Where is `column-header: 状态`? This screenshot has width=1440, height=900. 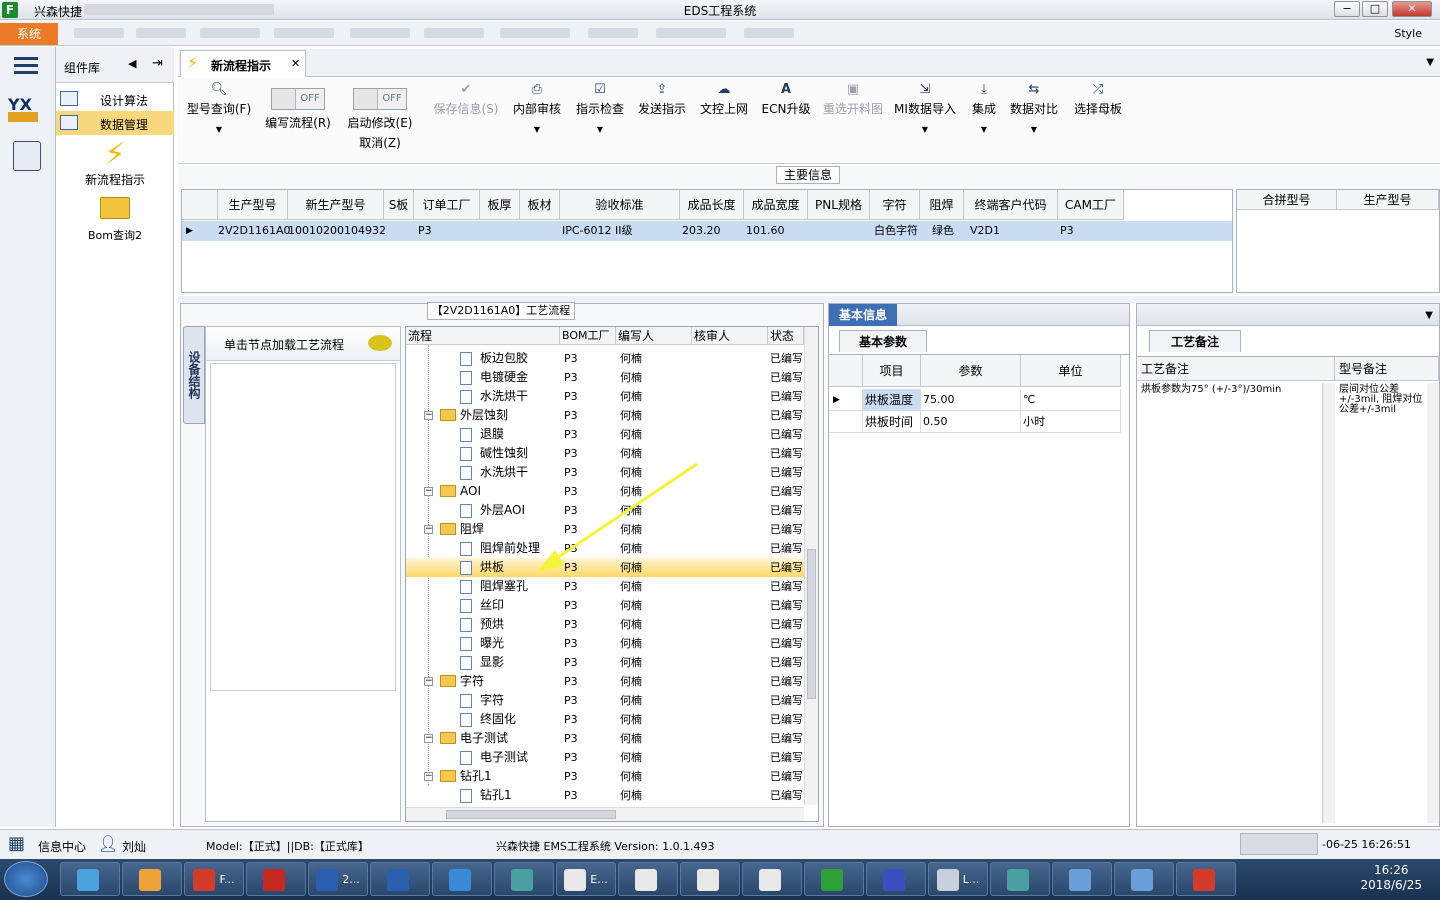
column-header: 状态 is located at coordinates (786, 336).